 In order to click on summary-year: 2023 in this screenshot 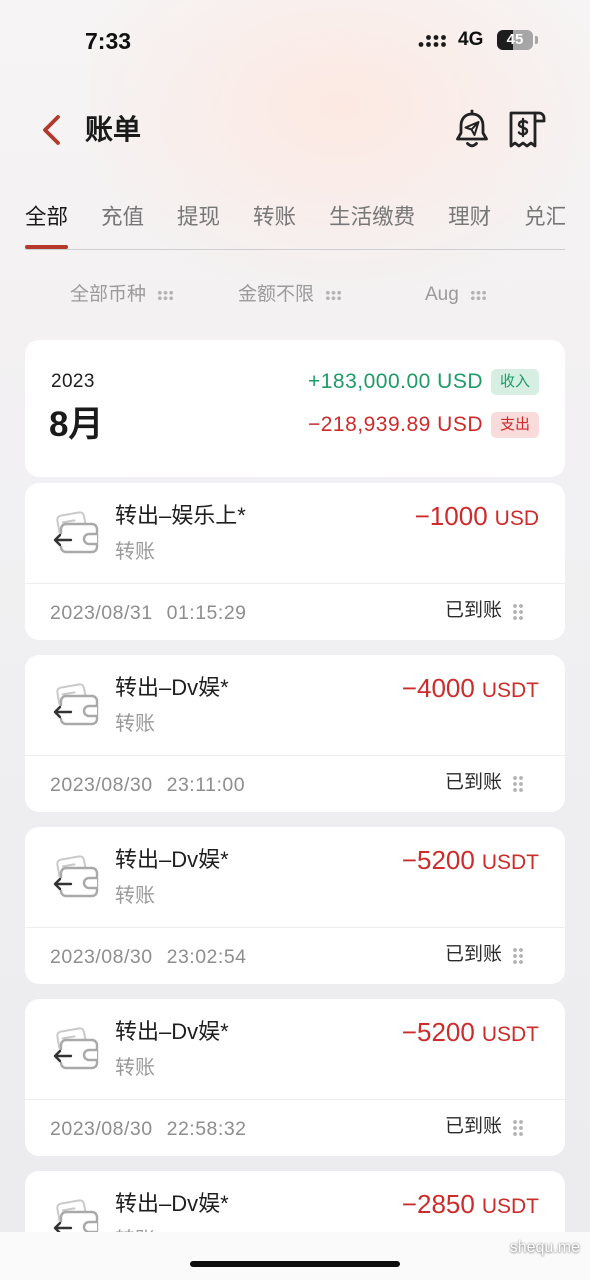, I will do `click(73, 381)`.